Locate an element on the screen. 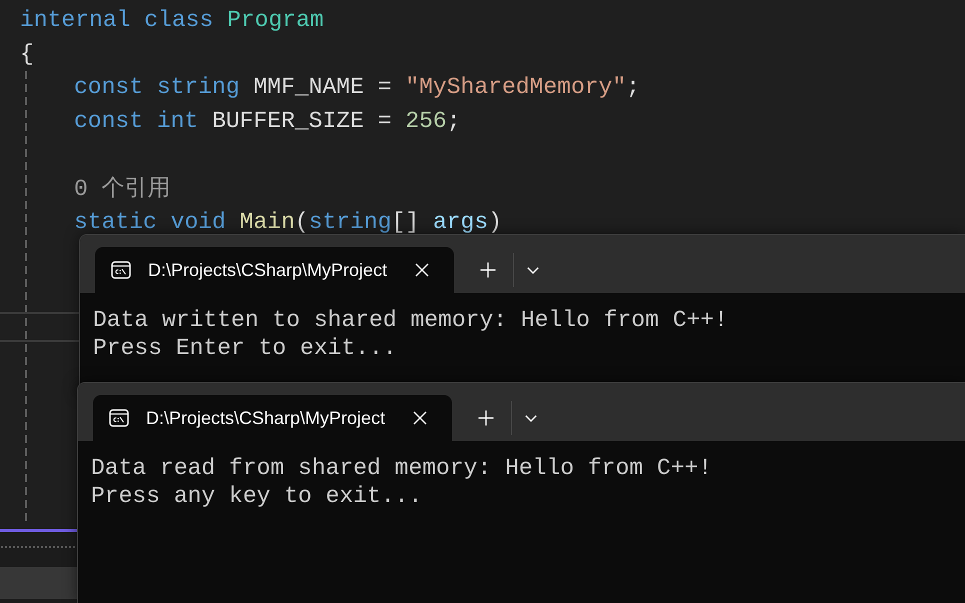 The image size is (965, 603). console-line: Data written to shared memory: Hello from C++! is located at coordinates (410, 320).